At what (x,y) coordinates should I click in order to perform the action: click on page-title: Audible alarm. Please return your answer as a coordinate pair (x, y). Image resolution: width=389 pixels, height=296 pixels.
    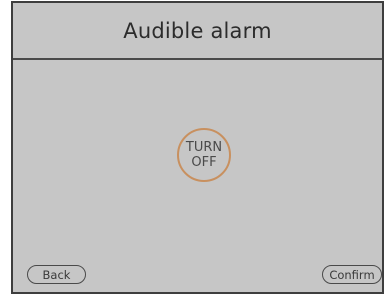
    Looking at the image, I should click on (197, 30).